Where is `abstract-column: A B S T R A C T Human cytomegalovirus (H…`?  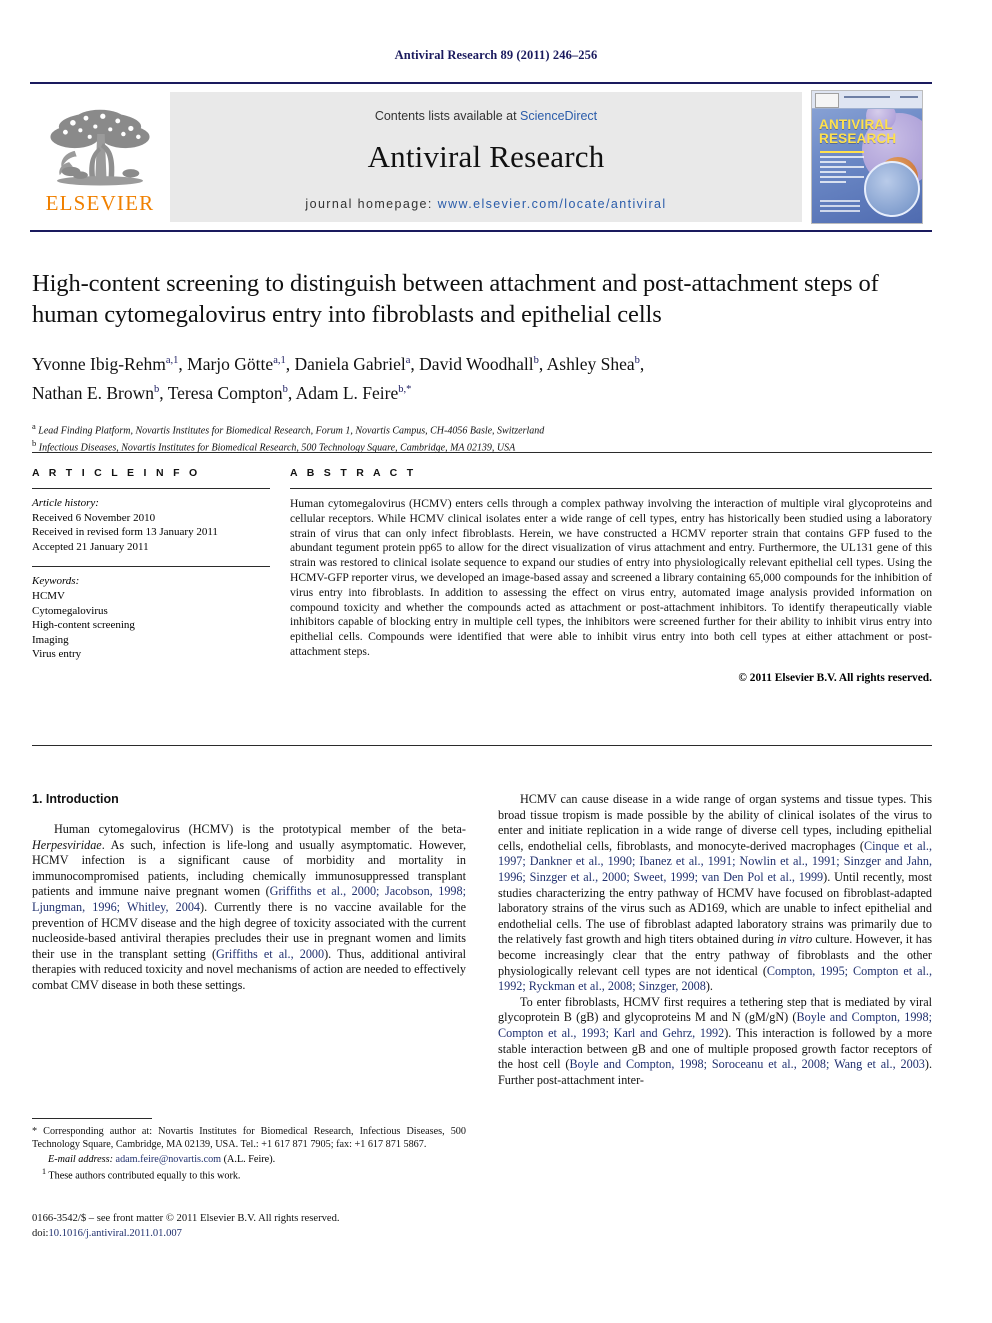 abstract-column: A B S T R A C T Human cytomegalovirus (H… is located at coordinates (611, 575).